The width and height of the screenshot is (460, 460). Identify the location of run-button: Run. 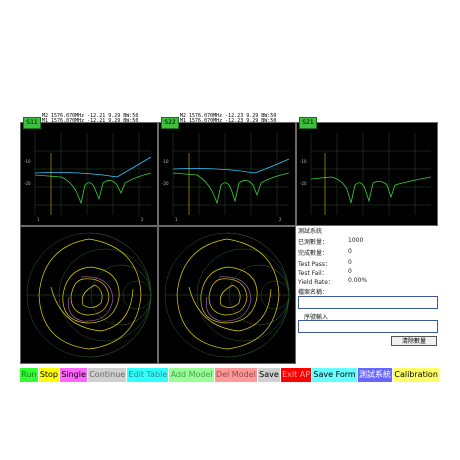
(29, 375).